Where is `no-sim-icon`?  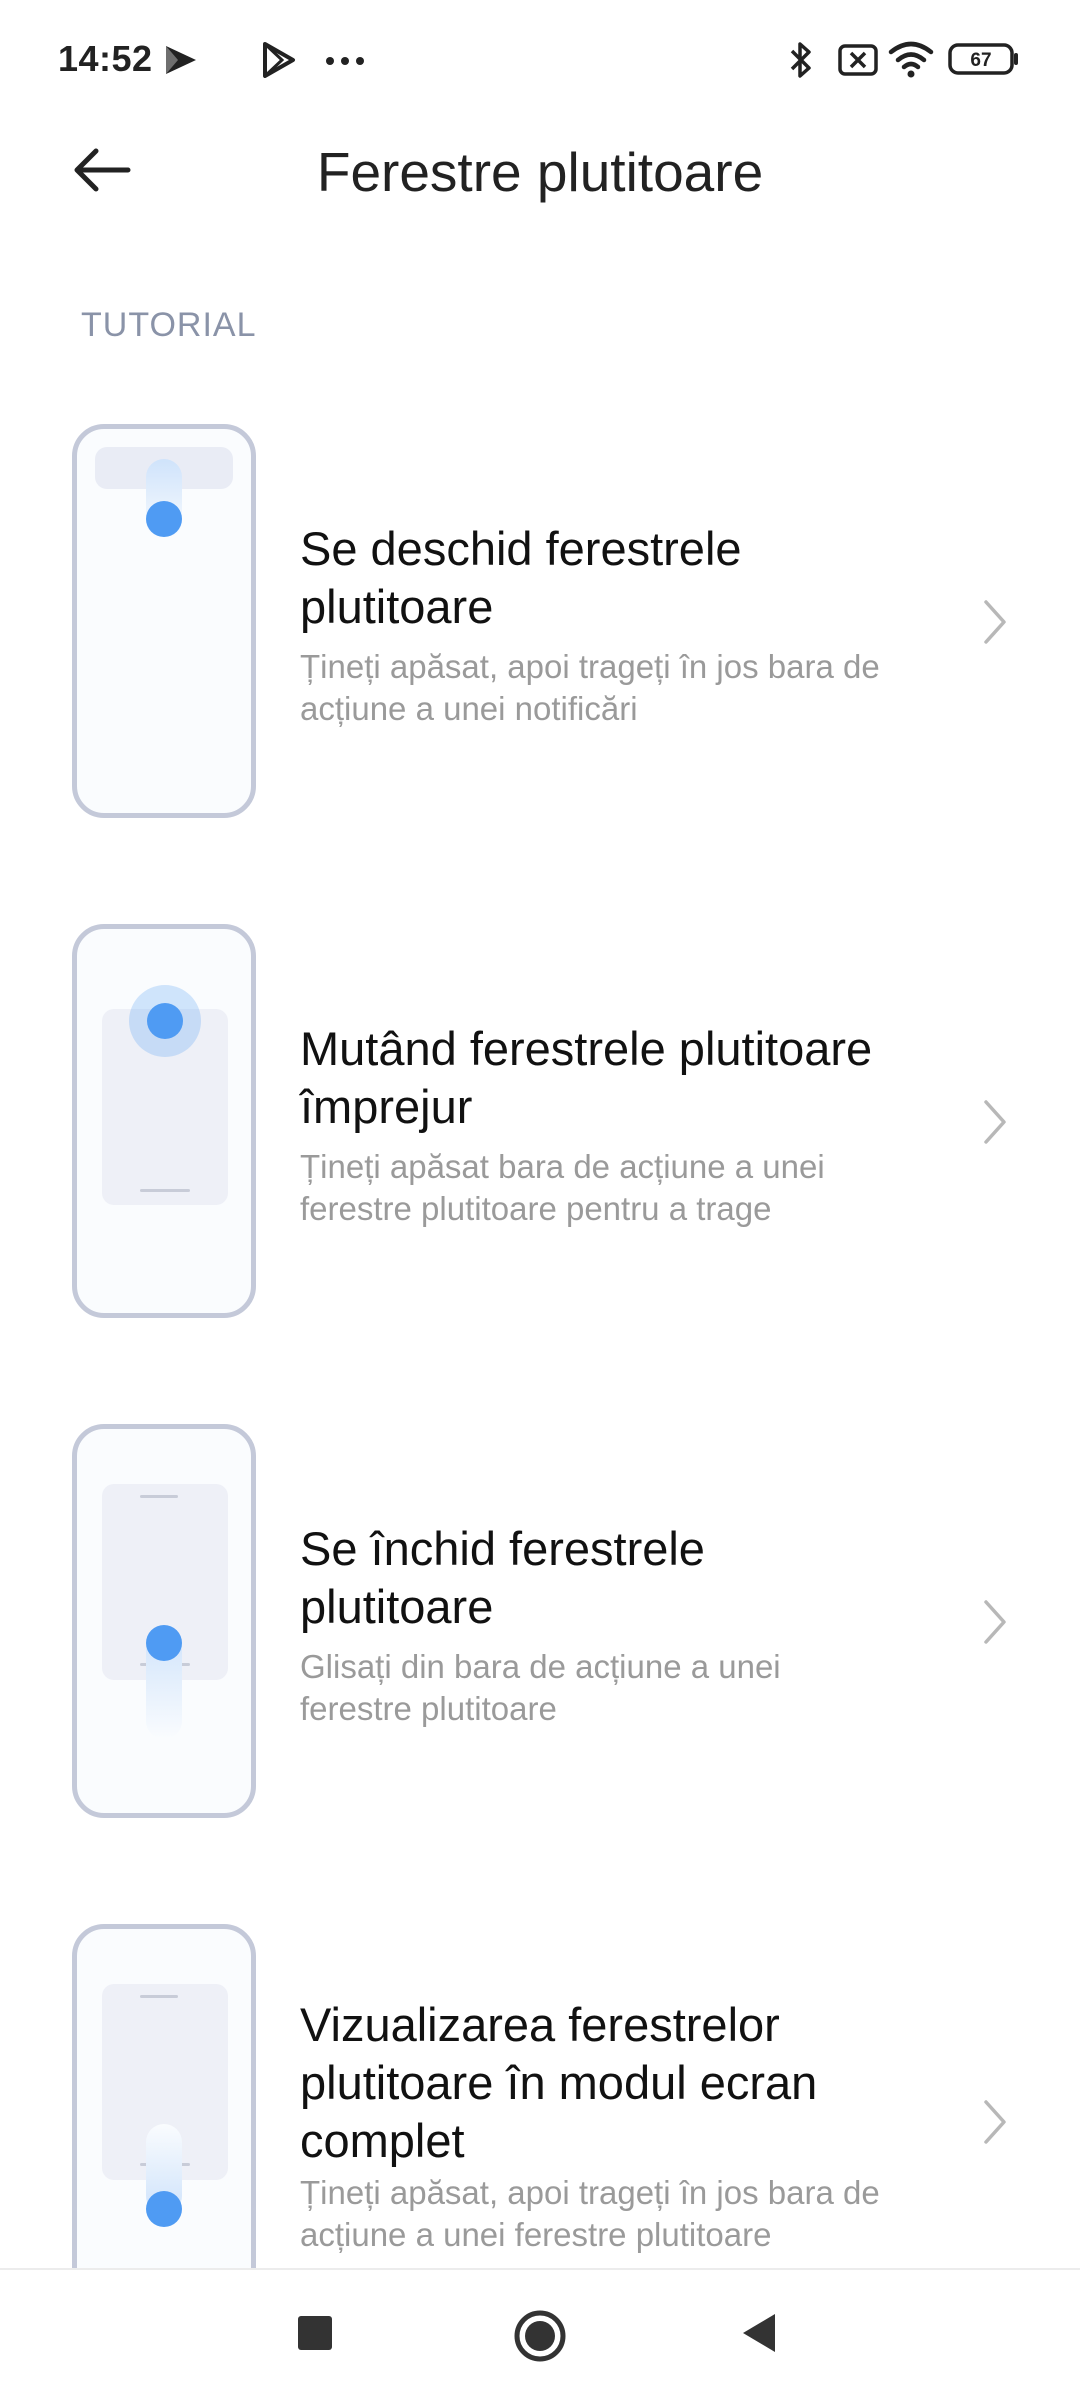 no-sim-icon is located at coordinates (858, 60).